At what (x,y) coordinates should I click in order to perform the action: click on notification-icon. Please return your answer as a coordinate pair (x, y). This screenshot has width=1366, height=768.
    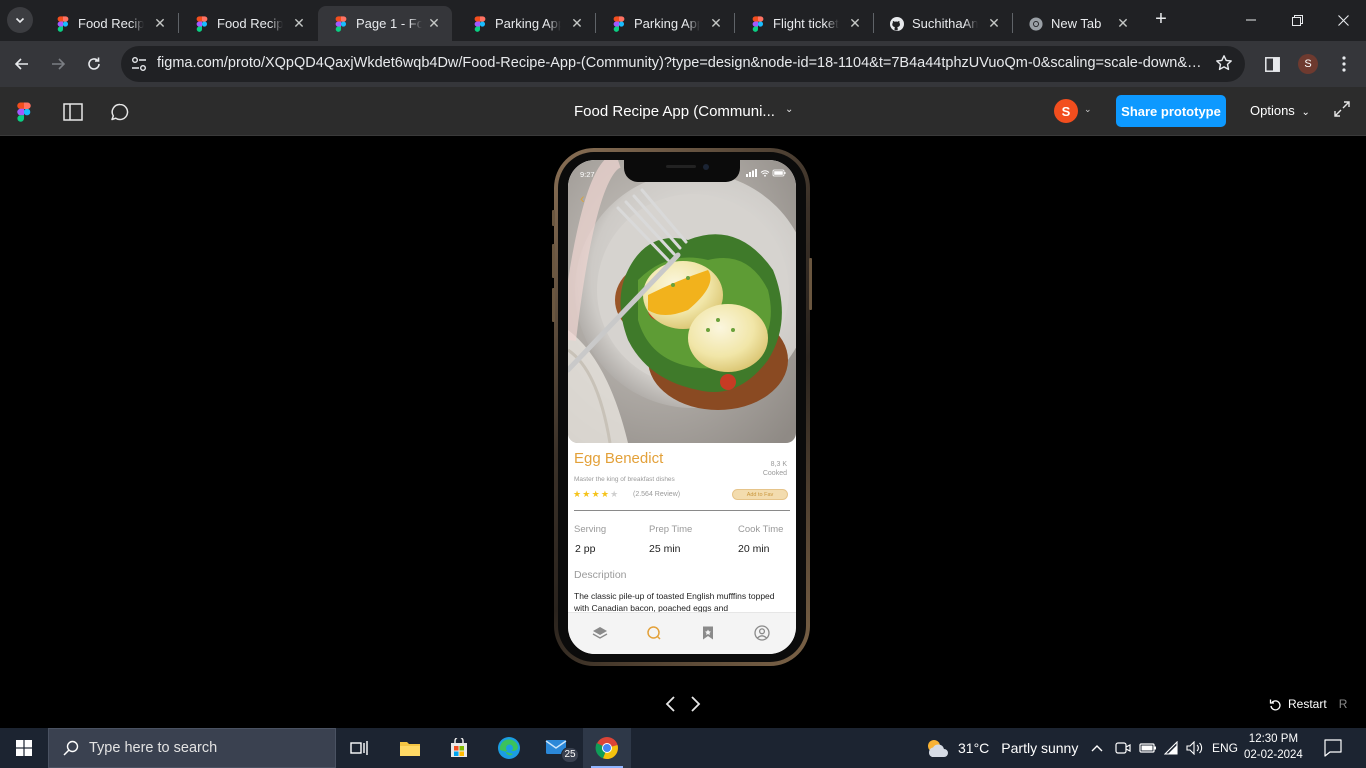
    Looking at the image, I should click on (1333, 748).